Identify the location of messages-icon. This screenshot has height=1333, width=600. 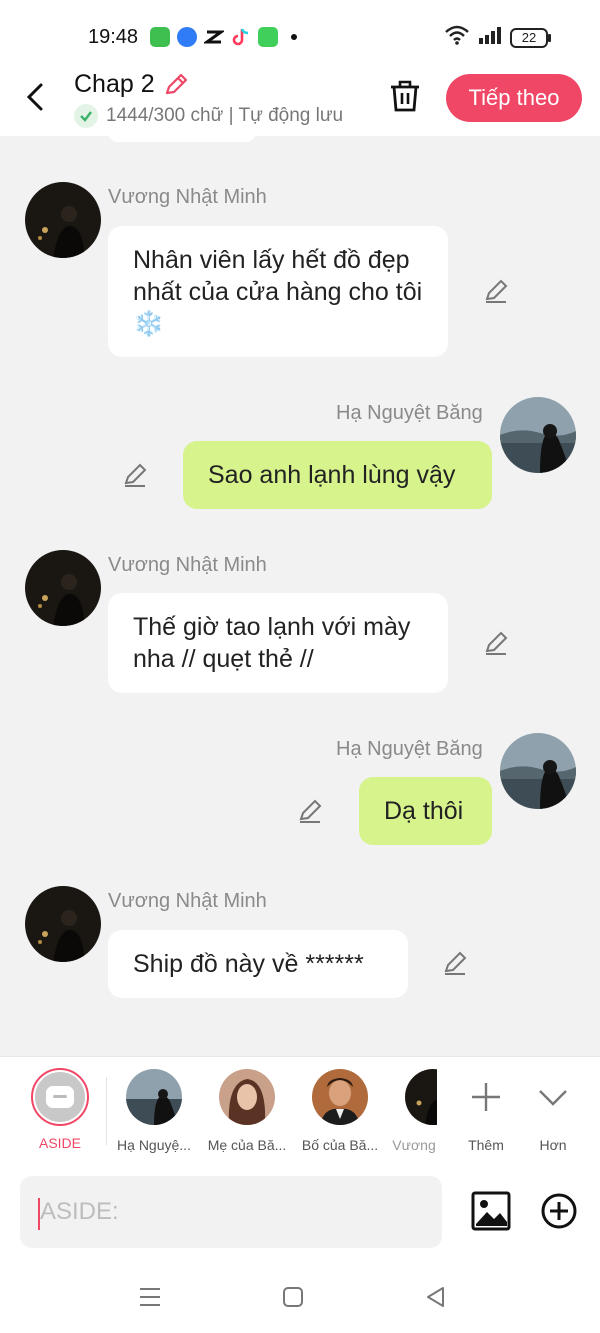
(268, 37).